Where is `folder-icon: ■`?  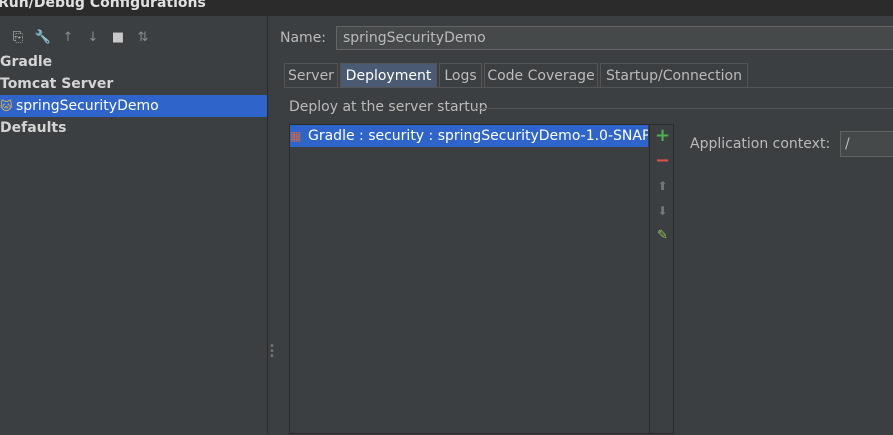
folder-icon: ■ is located at coordinates (118, 37).